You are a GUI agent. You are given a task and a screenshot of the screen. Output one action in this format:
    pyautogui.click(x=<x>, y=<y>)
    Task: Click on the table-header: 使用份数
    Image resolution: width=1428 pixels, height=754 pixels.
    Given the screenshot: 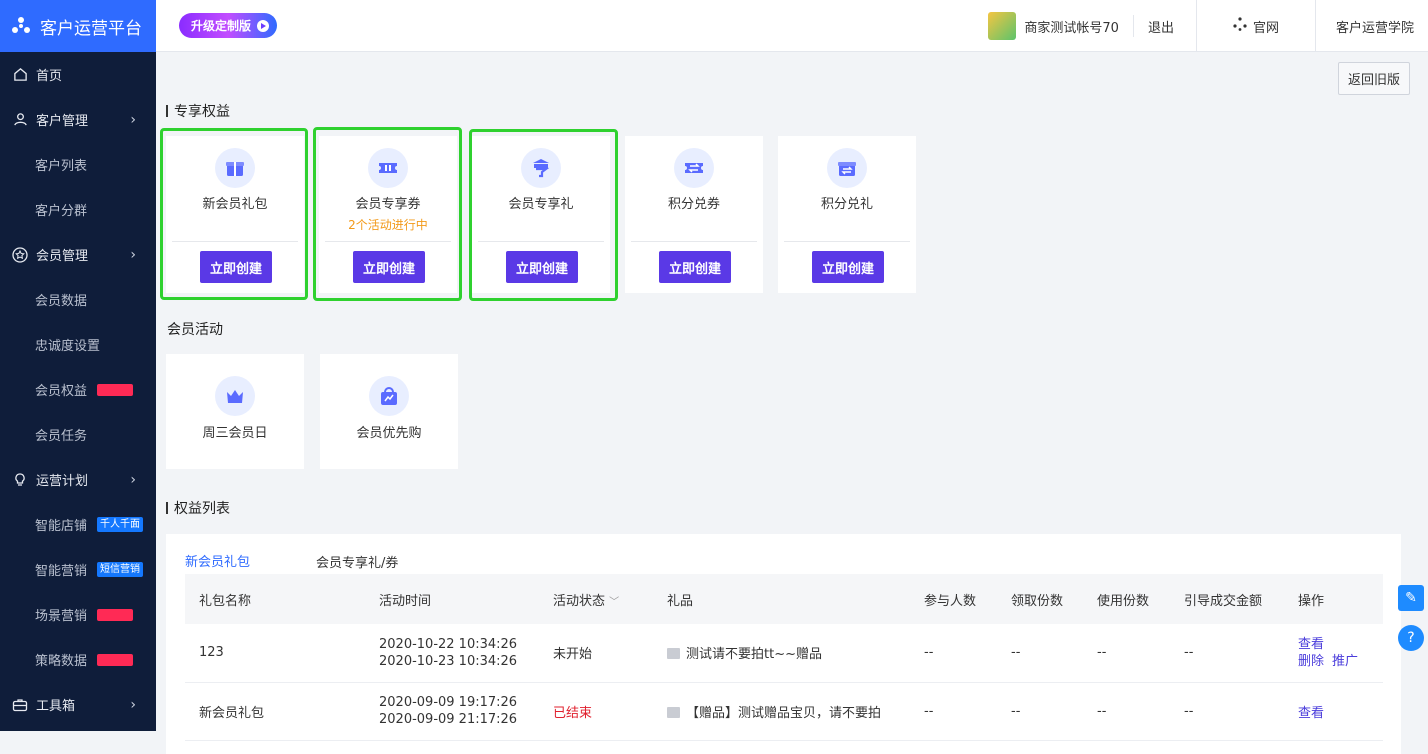 What is the action you would take?
    pyautogui.click(x=1126, y=599)
    